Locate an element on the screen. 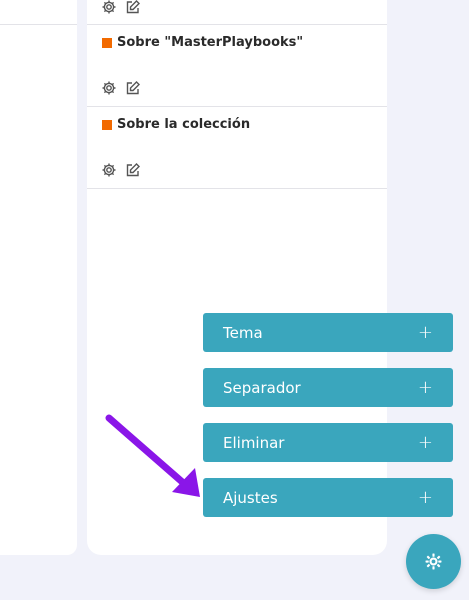  list-item is located at coordinates (237, 12).